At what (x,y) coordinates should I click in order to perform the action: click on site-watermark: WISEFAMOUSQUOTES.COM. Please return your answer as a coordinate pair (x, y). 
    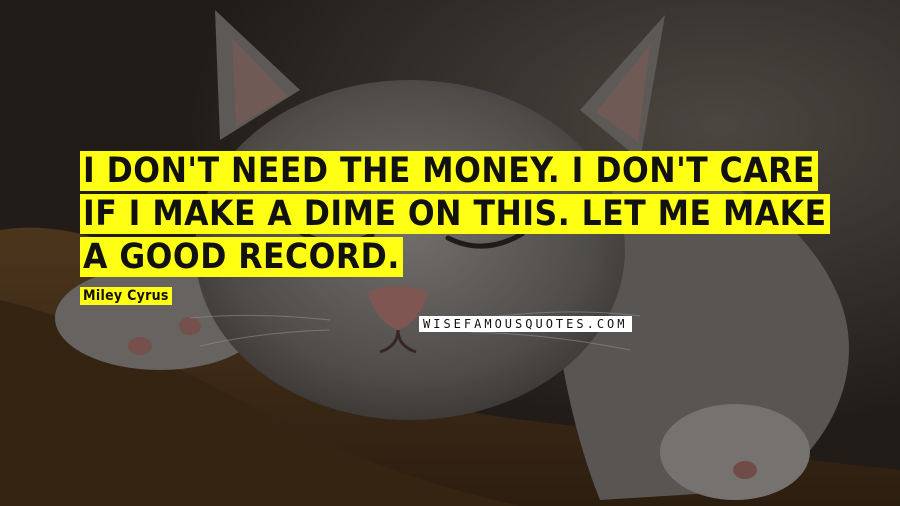
    Looking at the image, I should click on (525, 324).